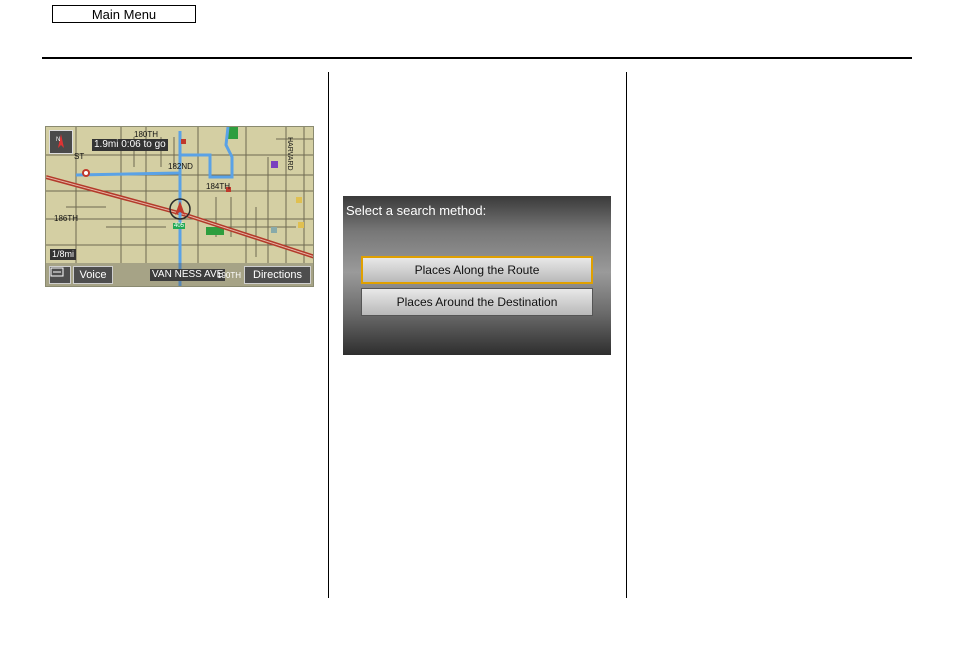 The height and width of the screenshot is (652, 954). What do you see at coordinates (328, 335) in the screenshot?
I see `column-divider-left` at bounding box center [328, 335].